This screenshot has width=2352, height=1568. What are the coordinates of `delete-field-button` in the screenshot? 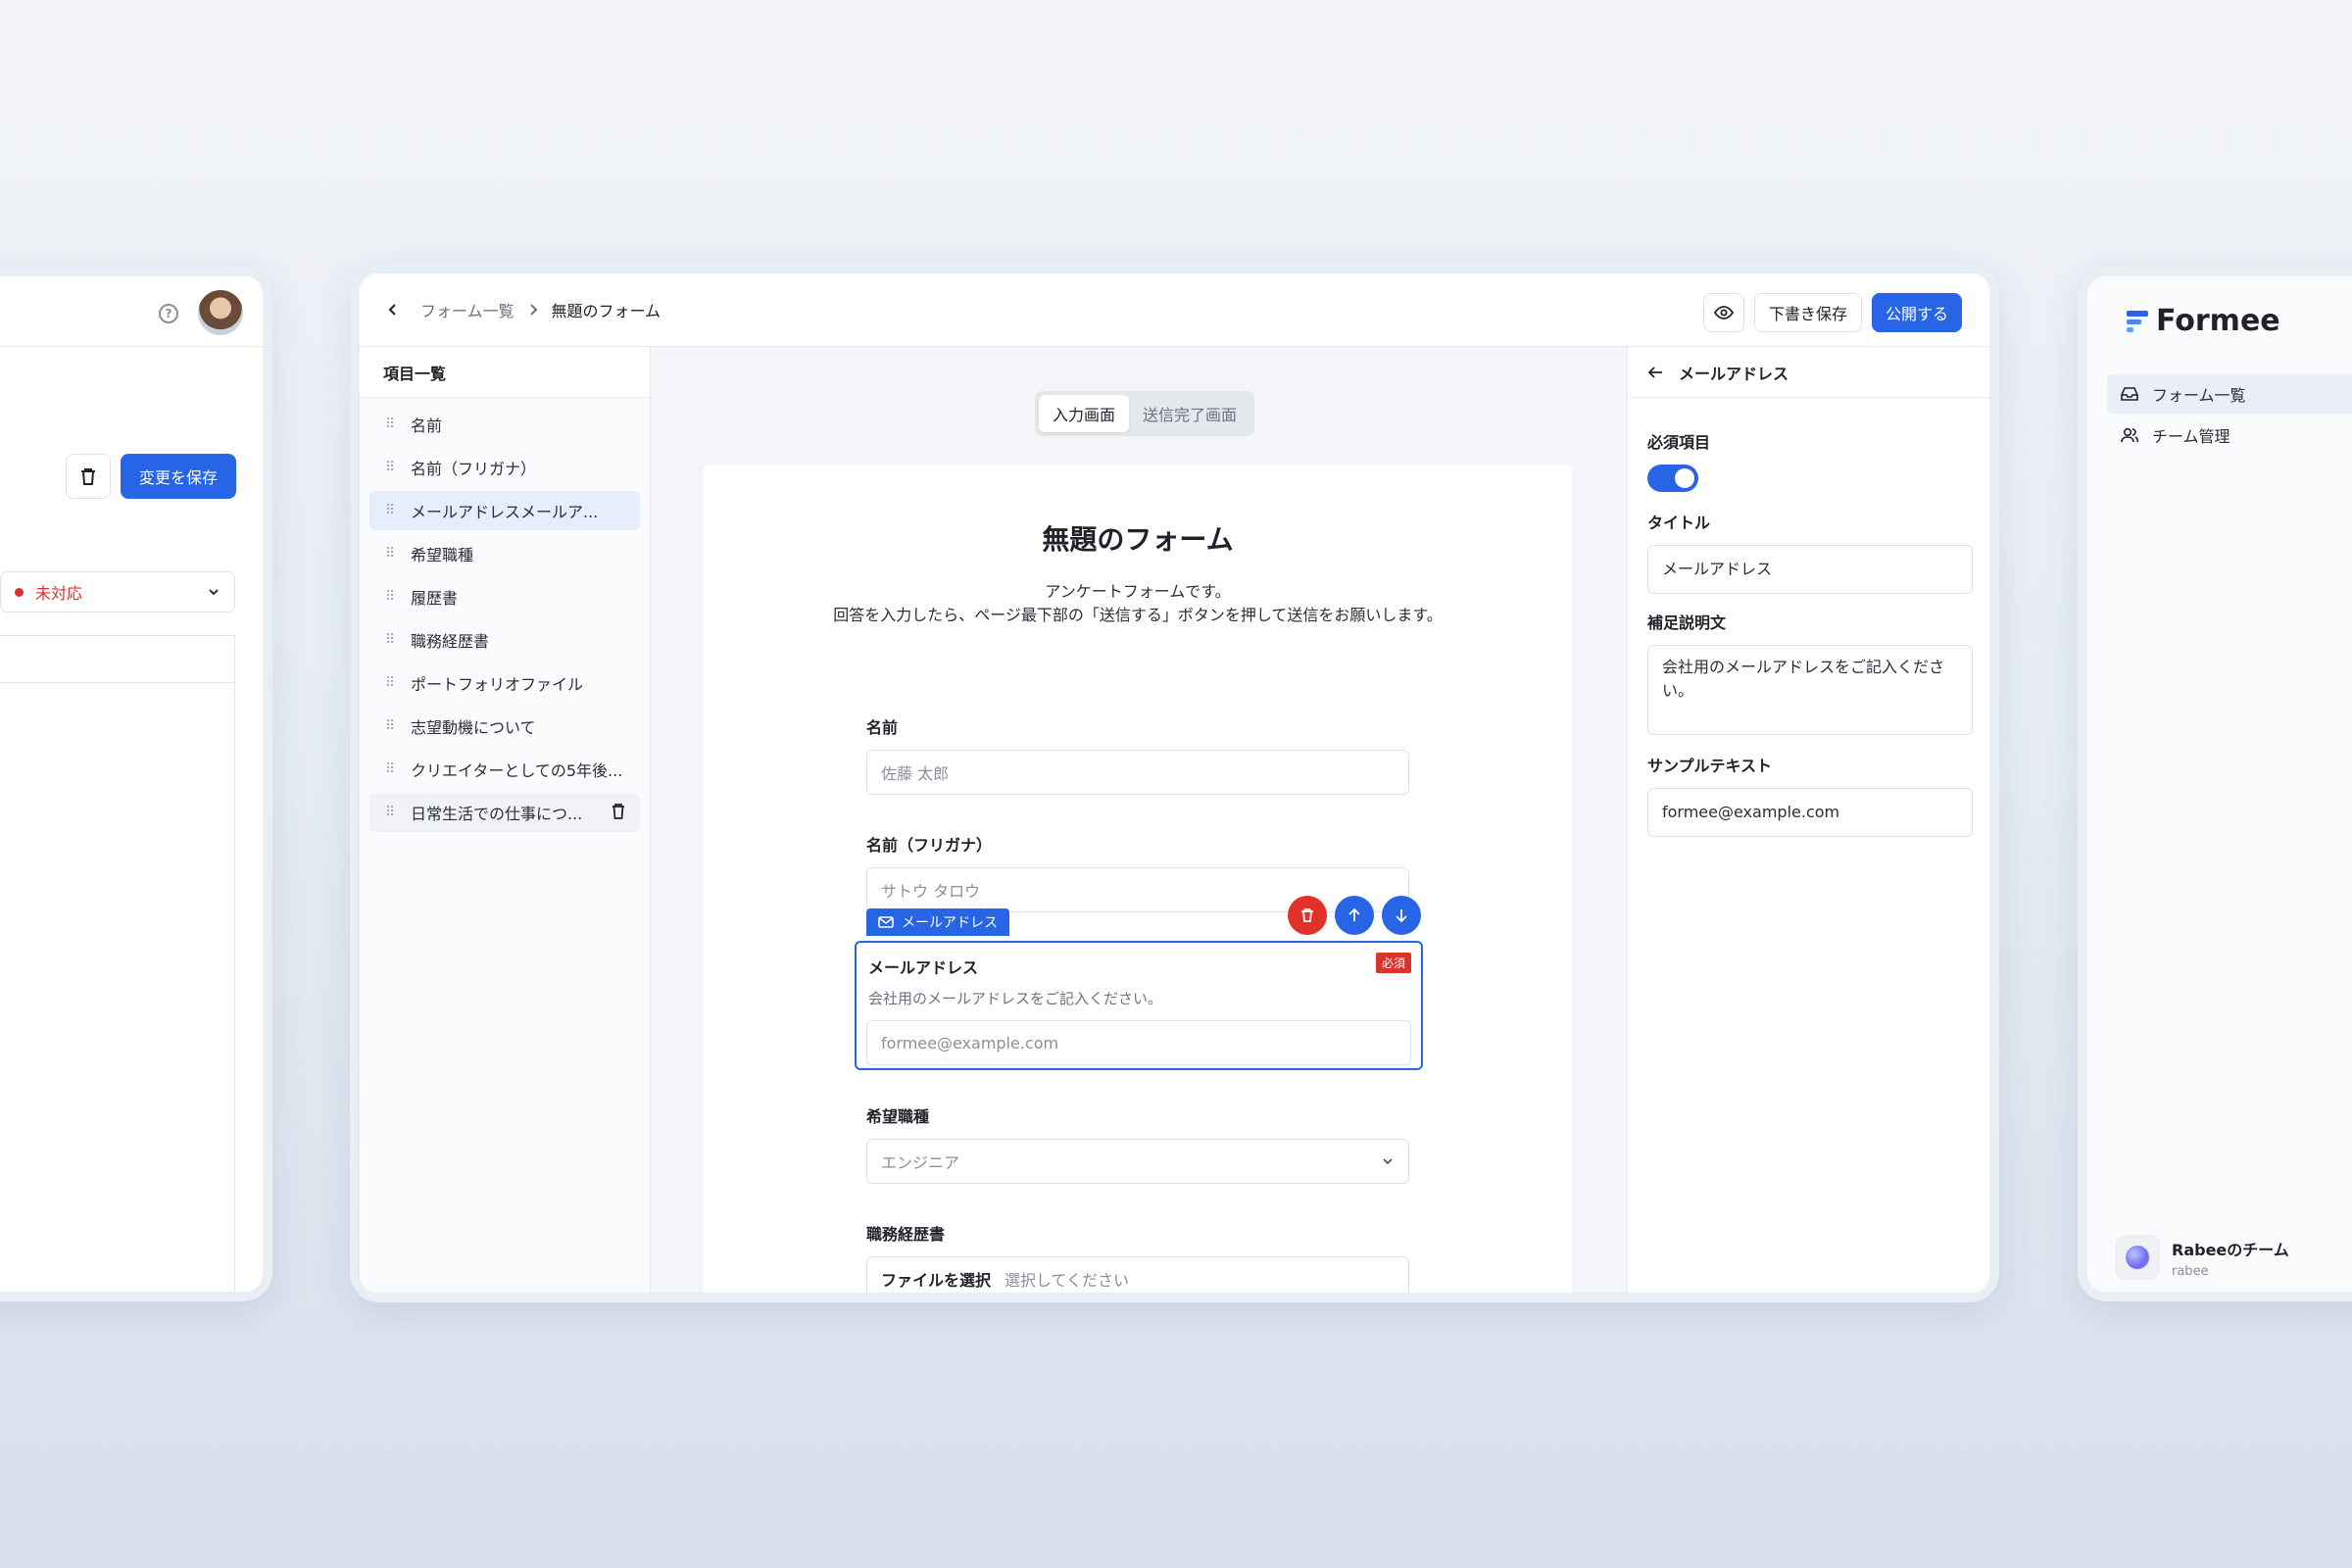 It's located at (1307, 915).